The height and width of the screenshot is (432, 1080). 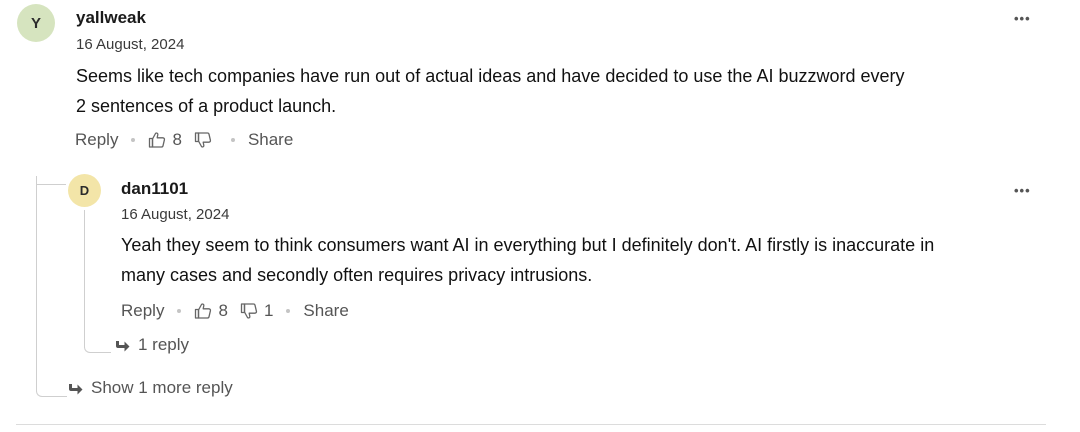 What do you see at coordinates (184, 140) in the screenshot?
I see `comment-actions: Reply 8 Share` at bounding box center [184, 140].